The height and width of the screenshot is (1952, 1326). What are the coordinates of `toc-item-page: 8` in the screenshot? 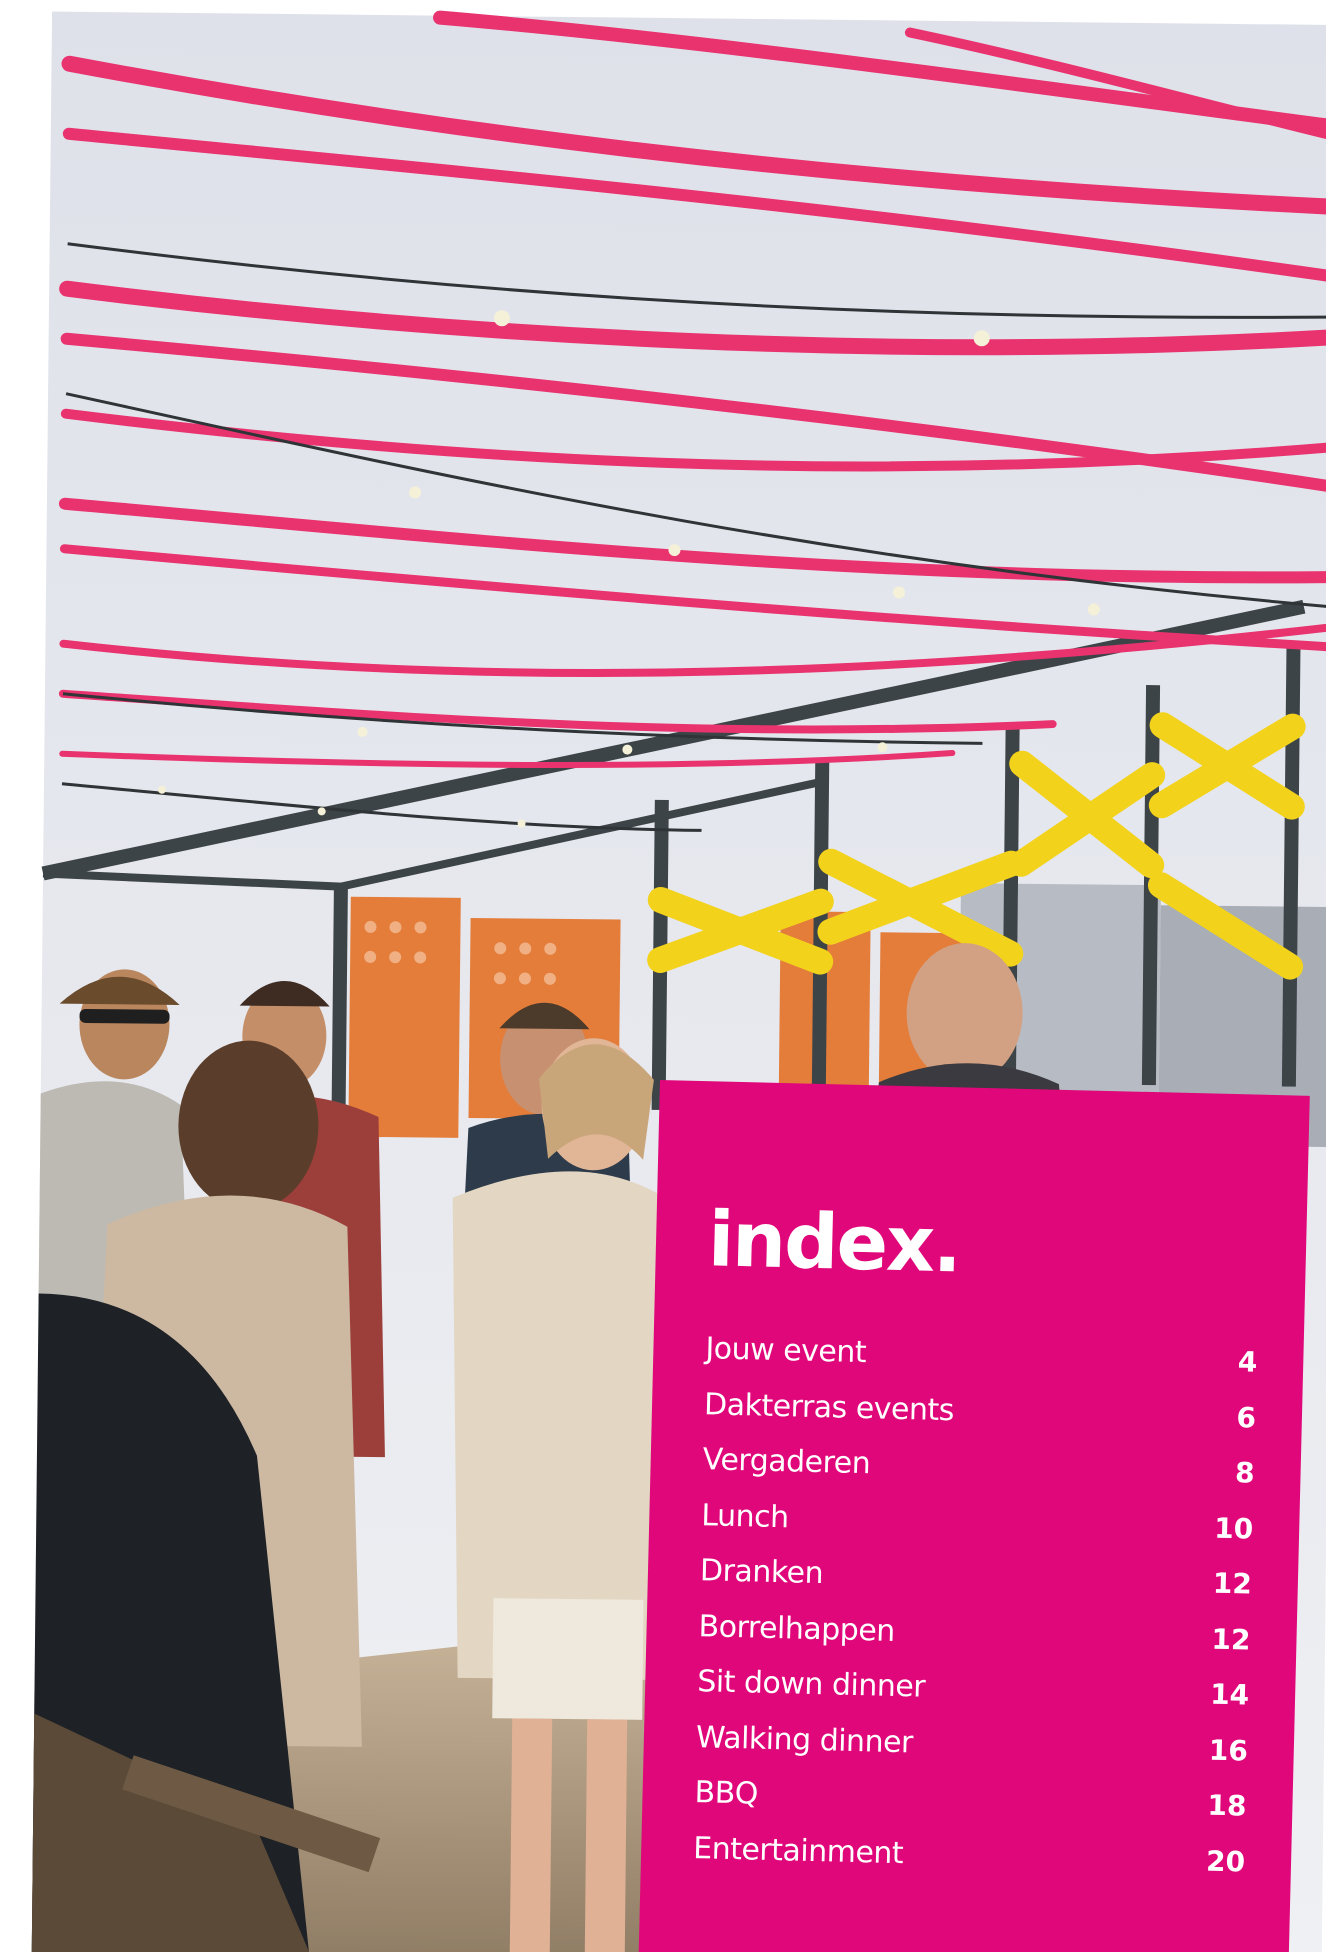 It's located at (1244, 1473).